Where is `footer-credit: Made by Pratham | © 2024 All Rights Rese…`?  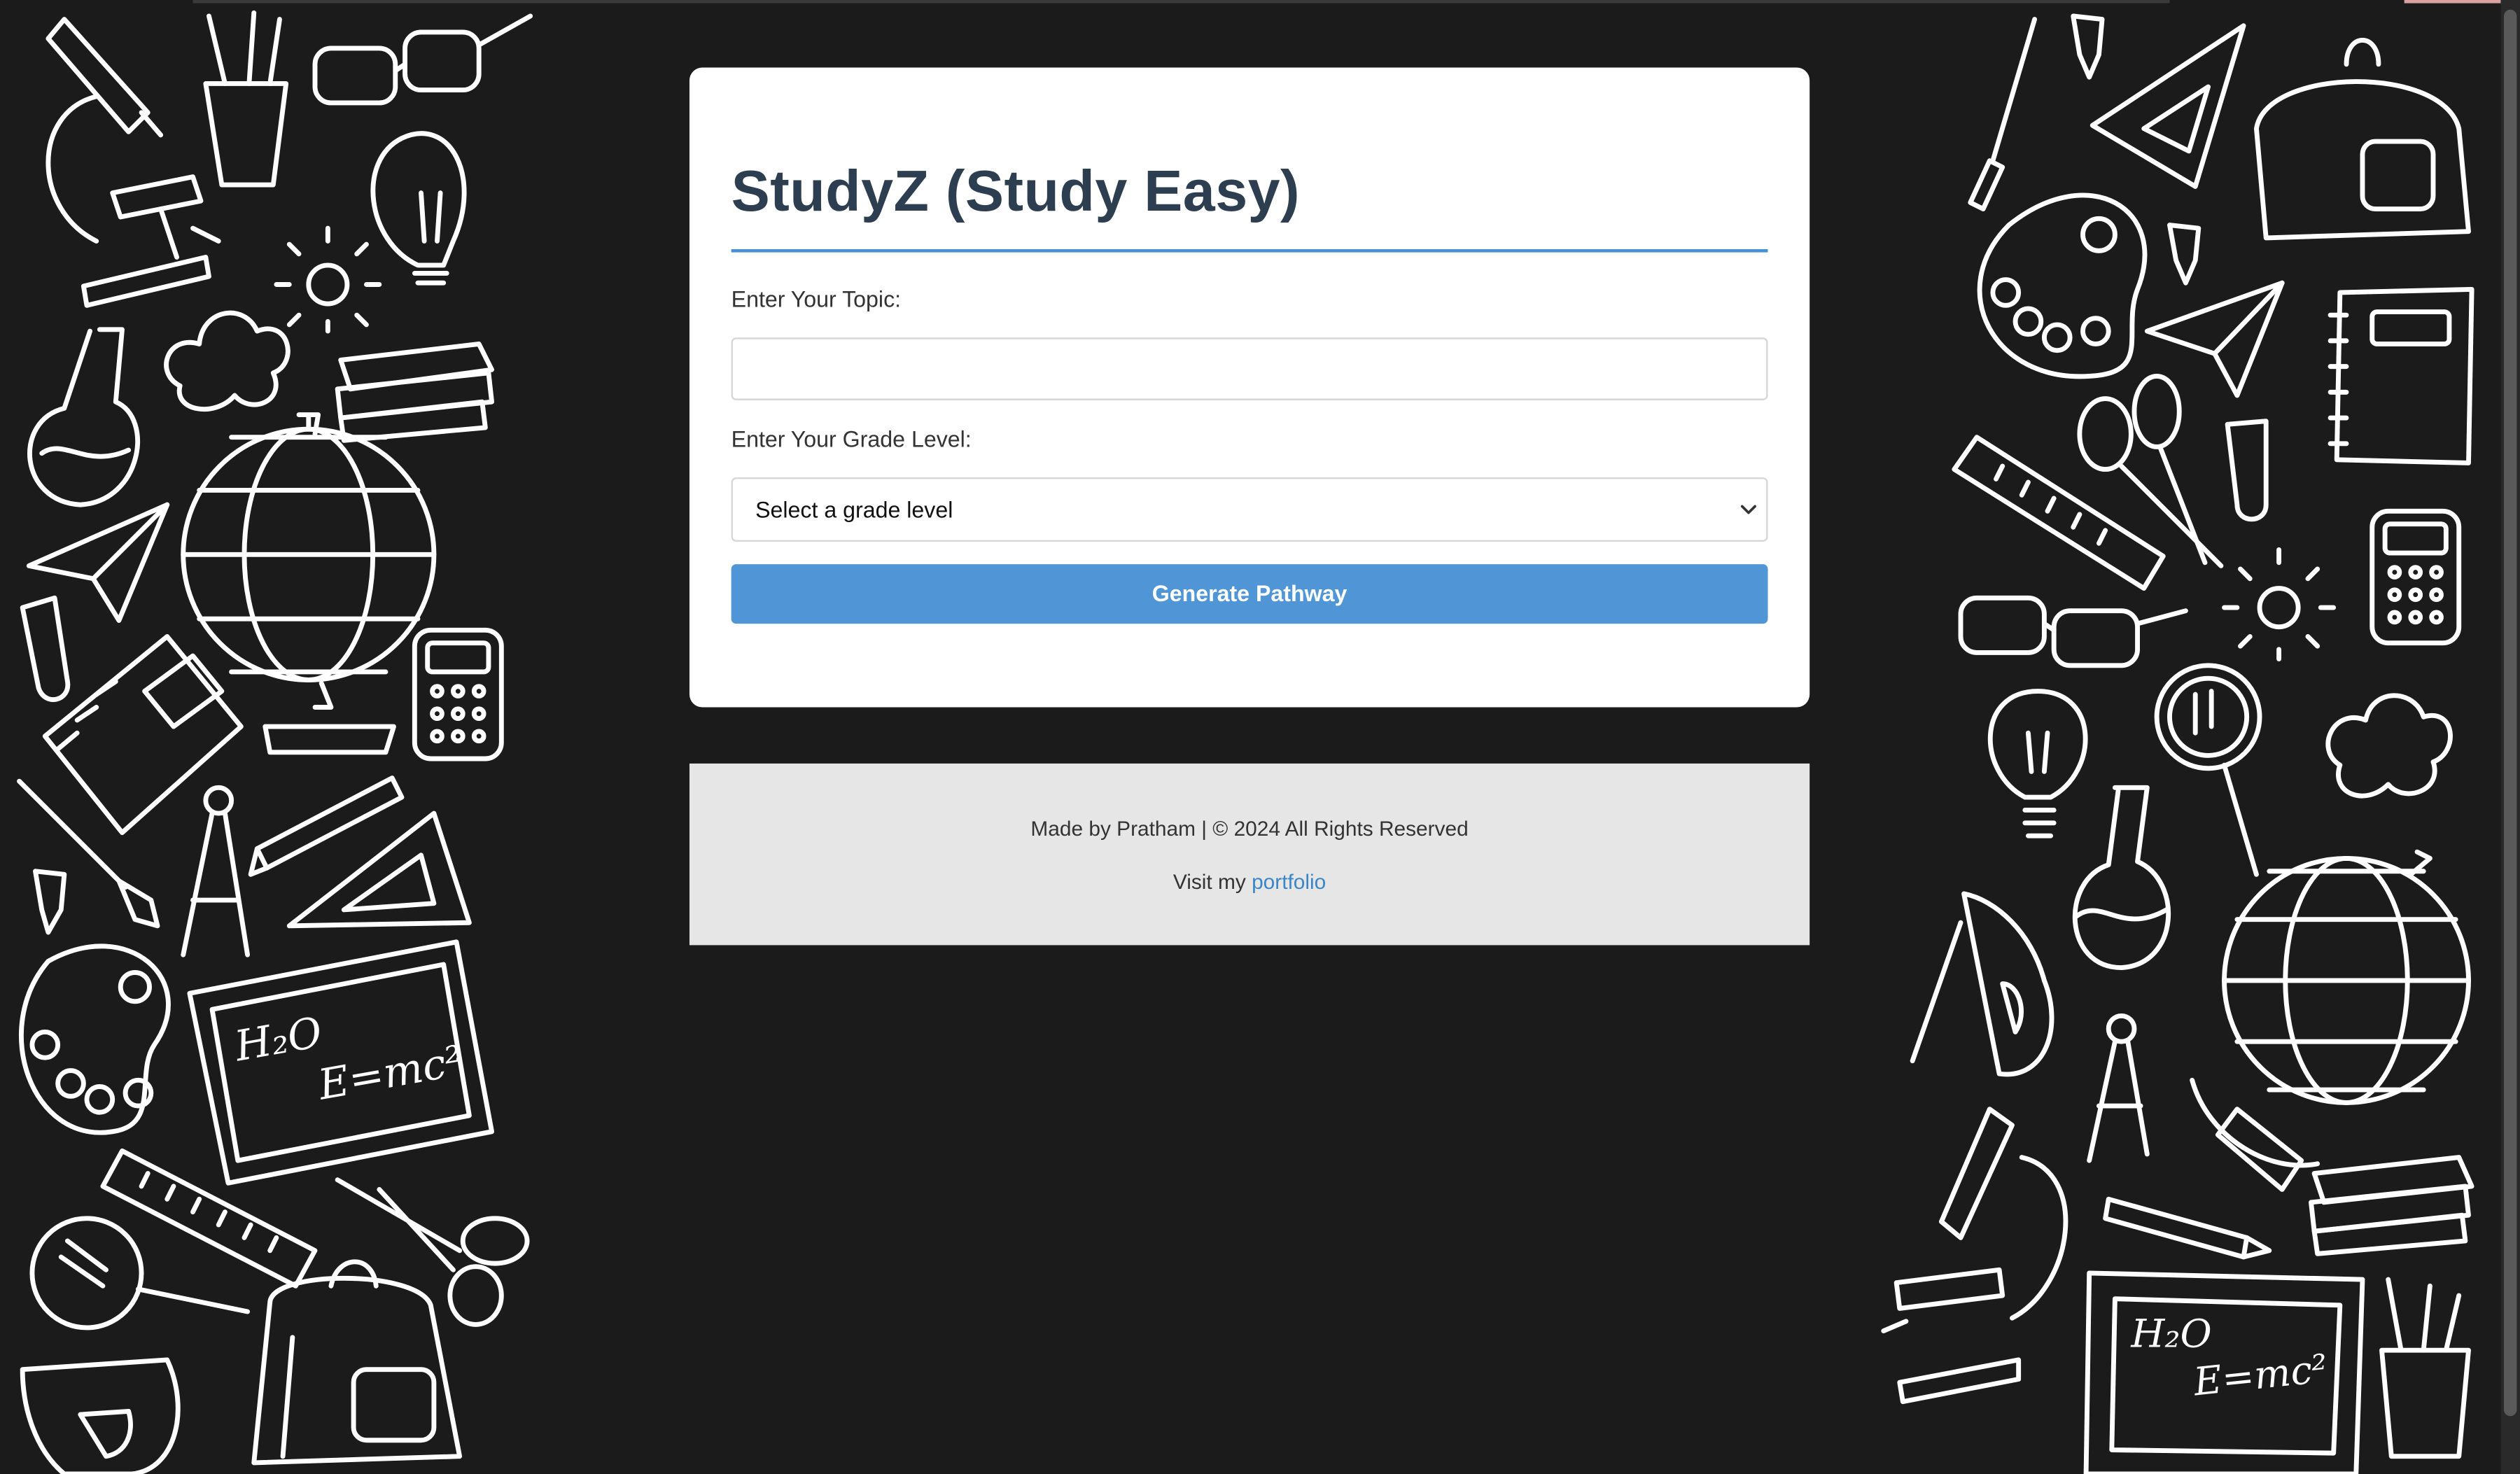 footer-credit: Made by Pratham | © 2024 All Rights Rese… is located at coordinates (1249, 829).